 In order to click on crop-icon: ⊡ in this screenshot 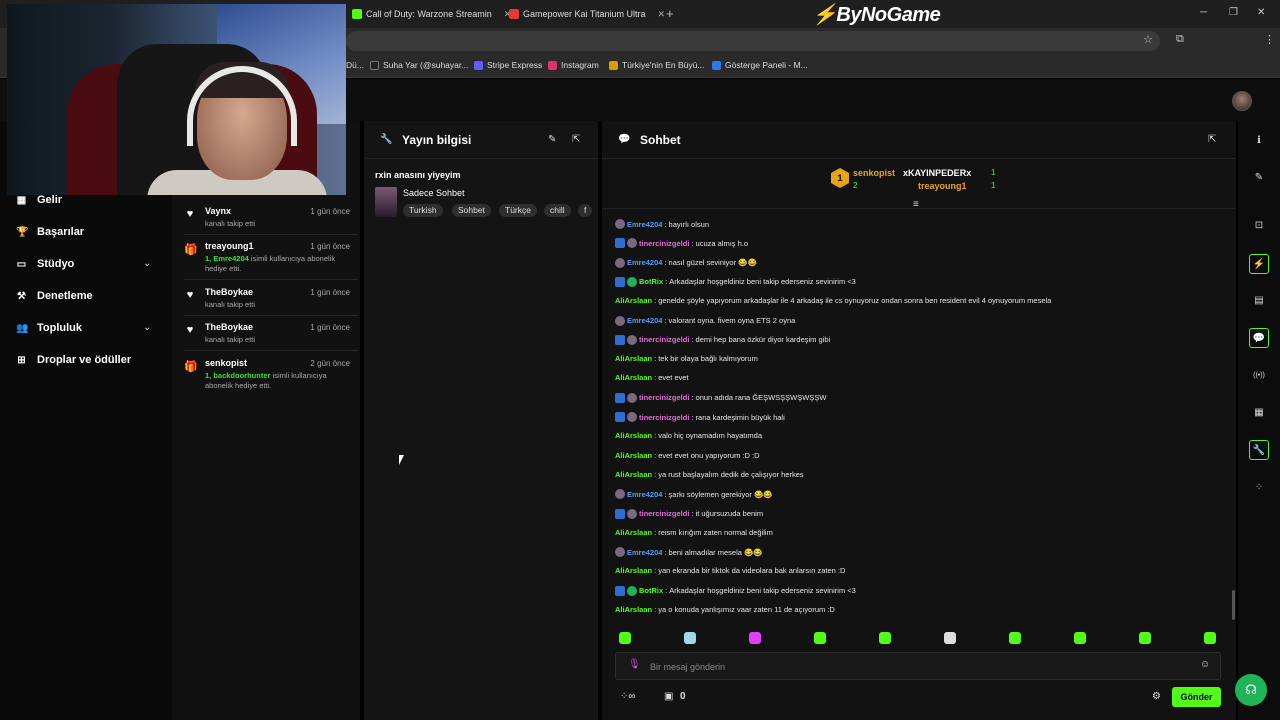, I will do `click(1259, 226)`.